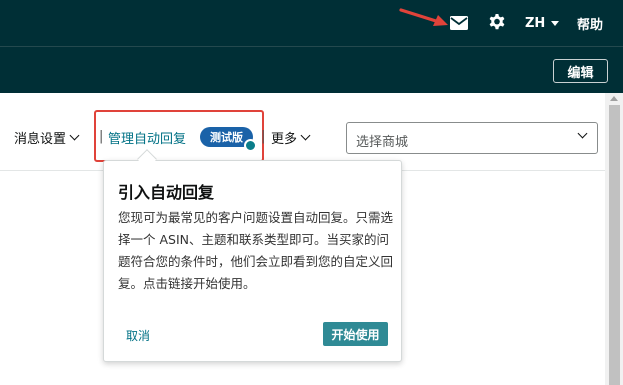 The image size is (623, 385). What do you see at coordinates (311, 70) in the screenshot?
I see `secondary-header-bar` at bounding box center [311, 70].